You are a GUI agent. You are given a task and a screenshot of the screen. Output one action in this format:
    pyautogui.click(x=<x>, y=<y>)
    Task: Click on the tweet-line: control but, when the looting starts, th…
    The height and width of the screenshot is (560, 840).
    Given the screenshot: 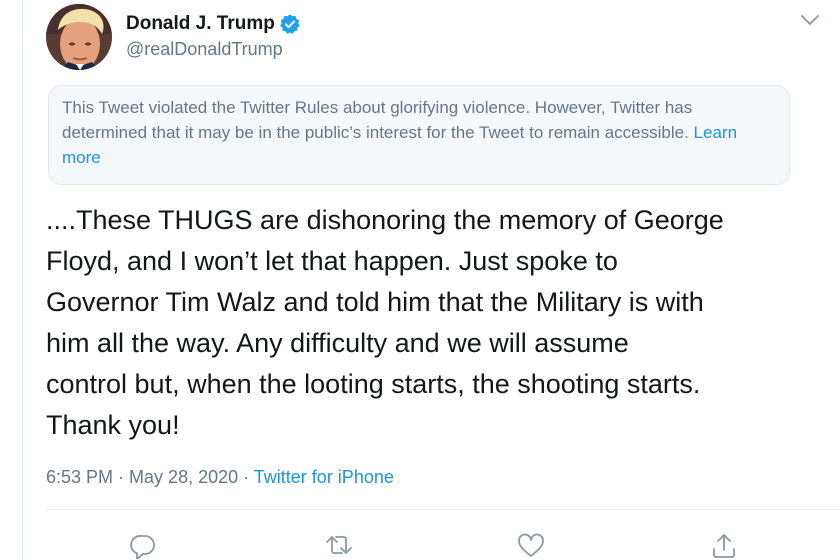 What is the action you would take?
    pyautogui.click(x=373, y=384)
    